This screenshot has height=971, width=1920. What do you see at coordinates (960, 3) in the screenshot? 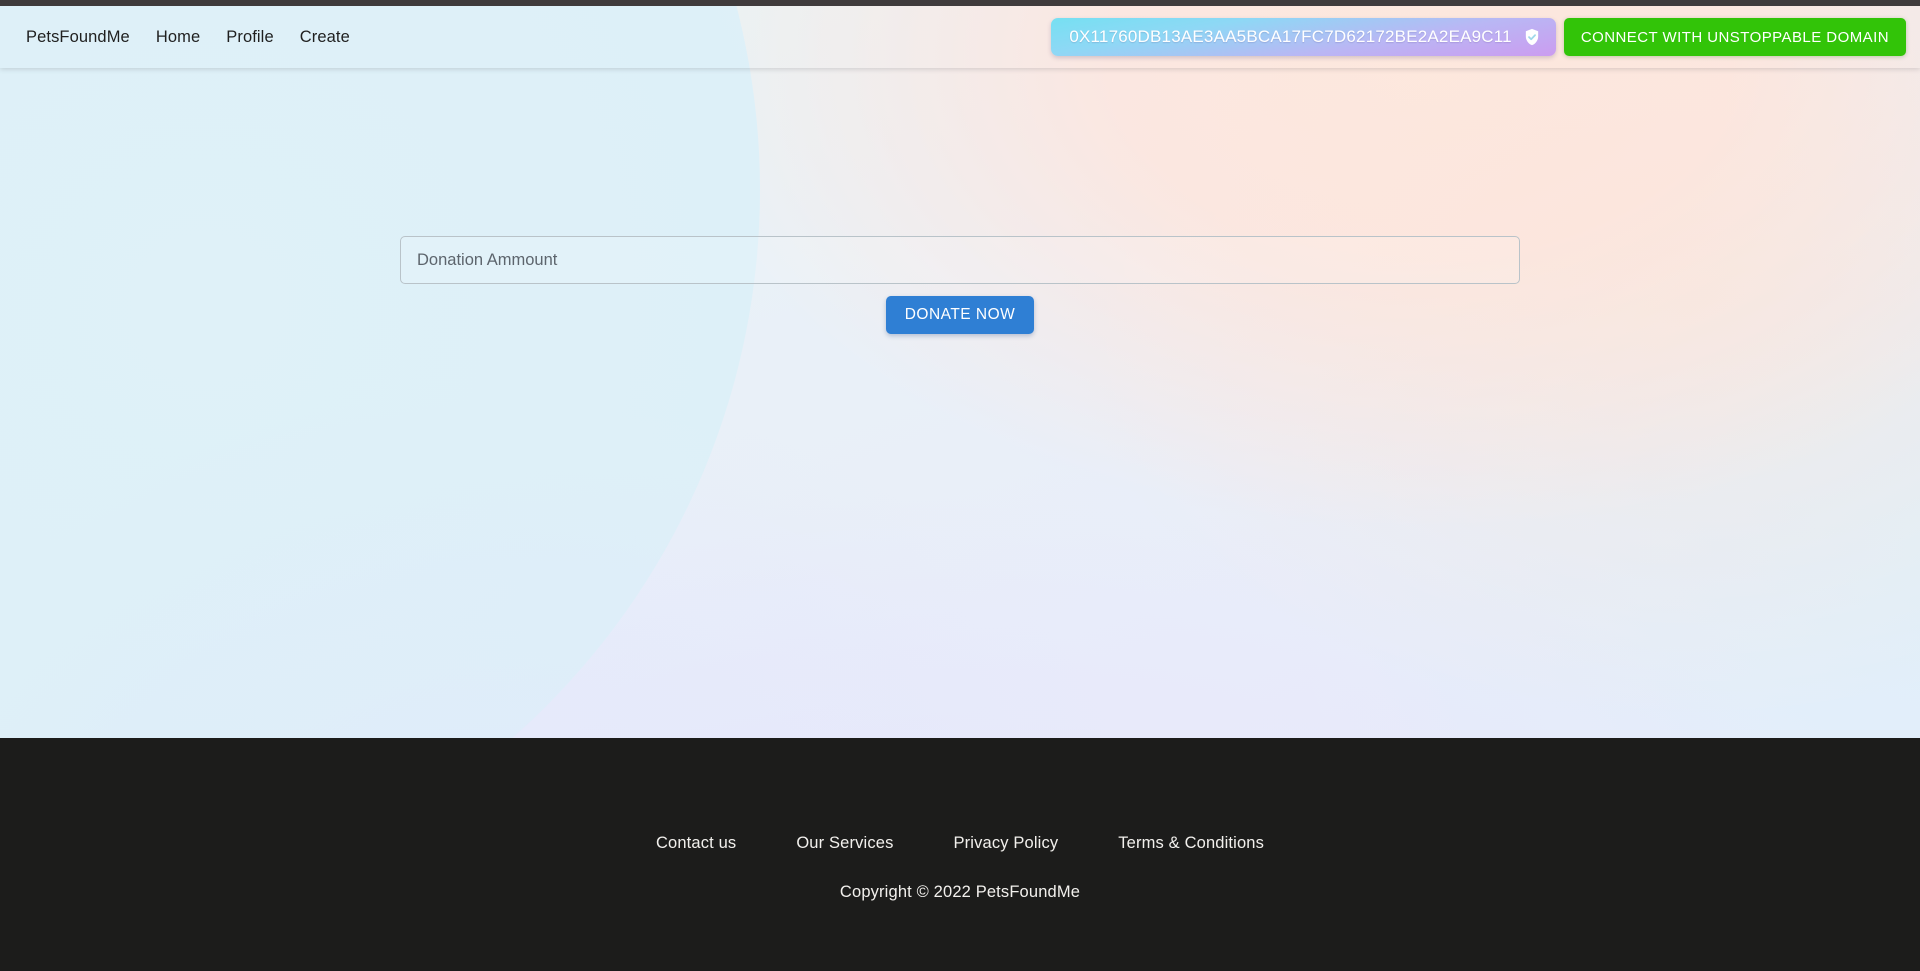
I see `top-chrome-strip` at bounding box center [960, 3].